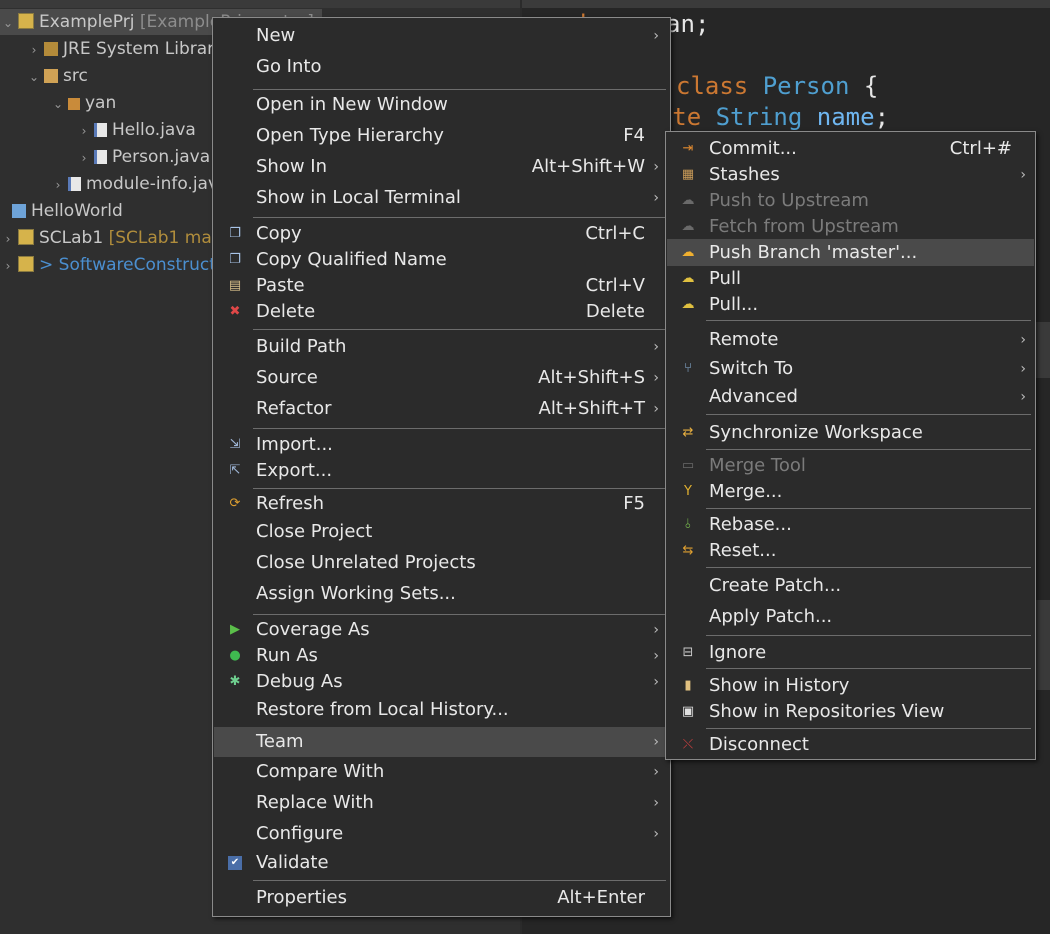  Describe the element at coordinates (850, 149) in the screenshot. I see `menu-item-commit: ⇥ Commit... Ctrl+#` at that location.